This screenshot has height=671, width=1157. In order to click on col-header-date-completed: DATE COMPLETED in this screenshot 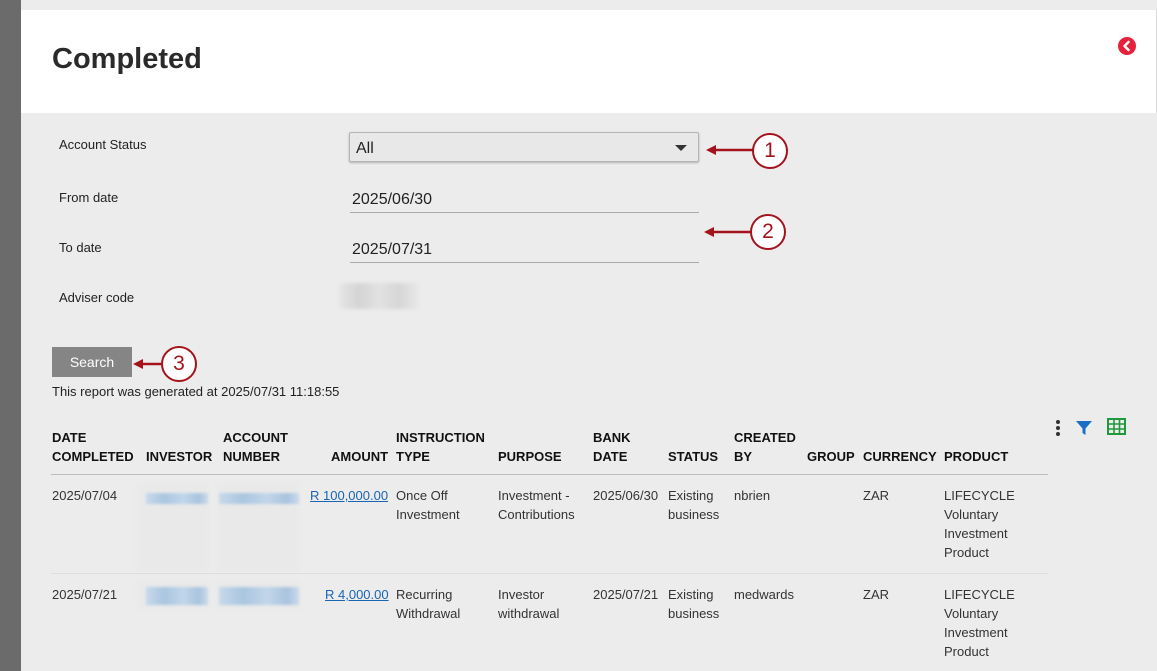, I will do `click(93, 447)`.